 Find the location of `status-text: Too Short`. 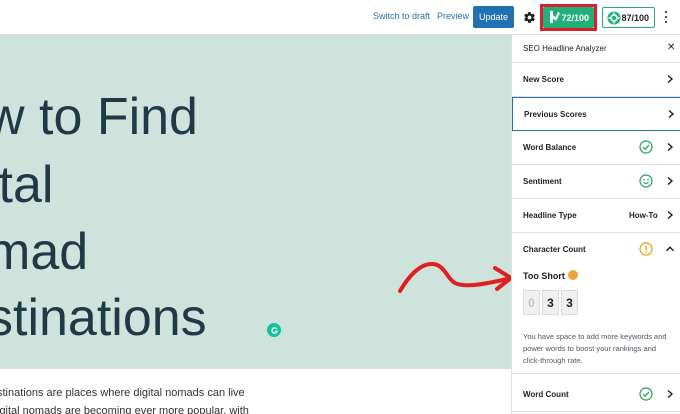

status-text: Too Short is located at coordinates (544, 276).